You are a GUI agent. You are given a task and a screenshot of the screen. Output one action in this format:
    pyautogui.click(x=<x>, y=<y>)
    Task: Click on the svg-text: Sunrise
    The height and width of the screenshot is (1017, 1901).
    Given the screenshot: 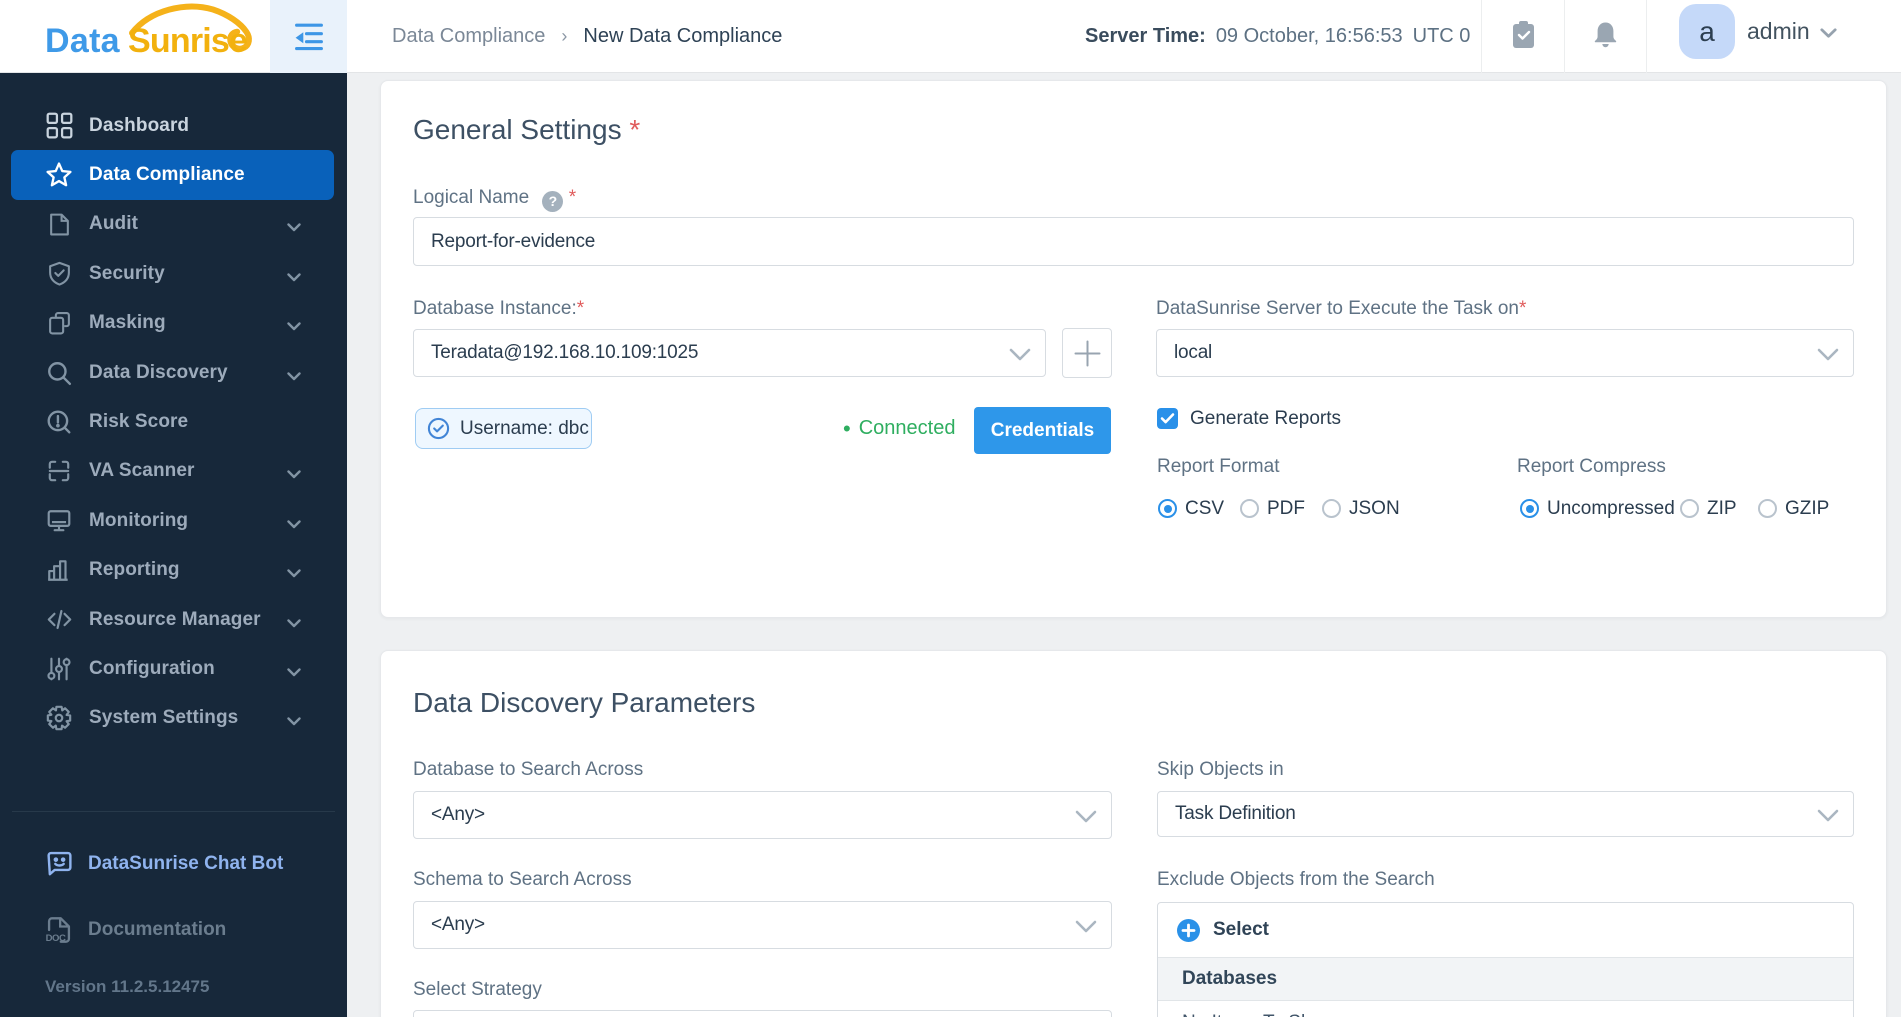 What is the action you would take?
    pyautogui.click(x=187, y=41)
    